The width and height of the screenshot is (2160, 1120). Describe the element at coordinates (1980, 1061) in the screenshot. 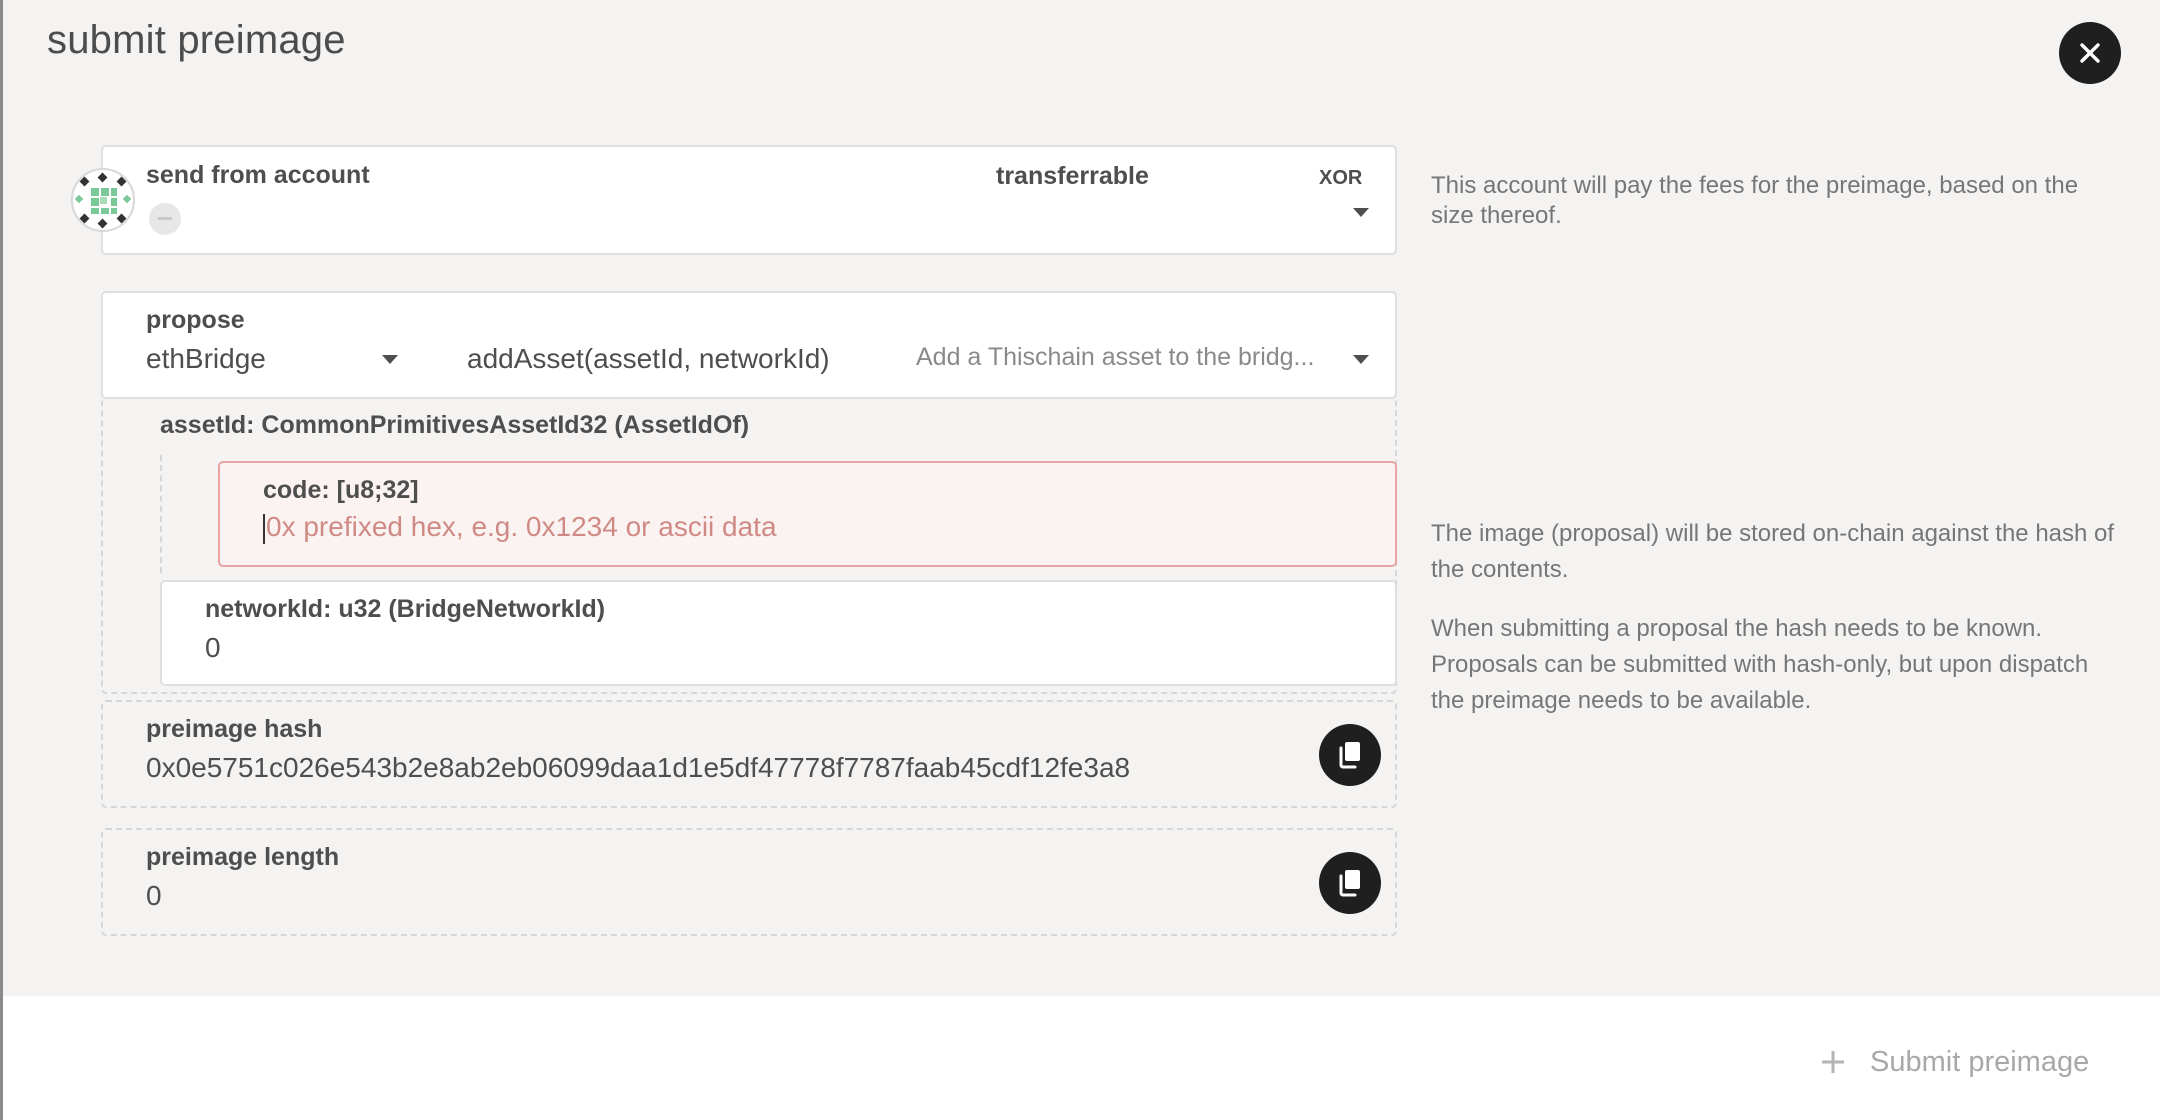

I see `submit-preimage-label: Submit preimage` at that location.